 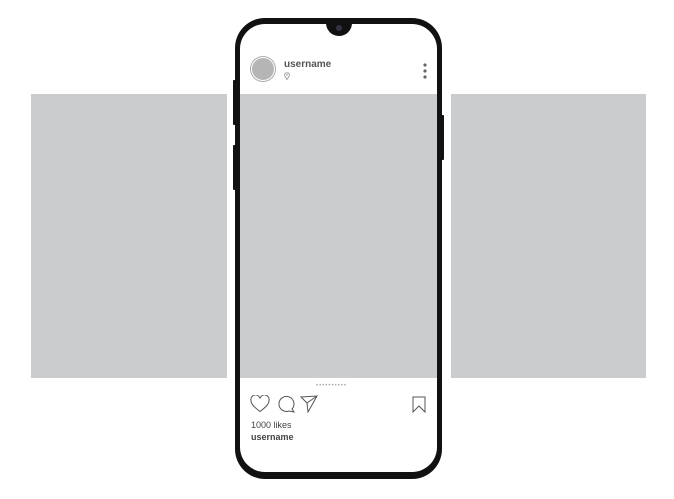 I want to click on share-icon, so click(x=309, y=404).